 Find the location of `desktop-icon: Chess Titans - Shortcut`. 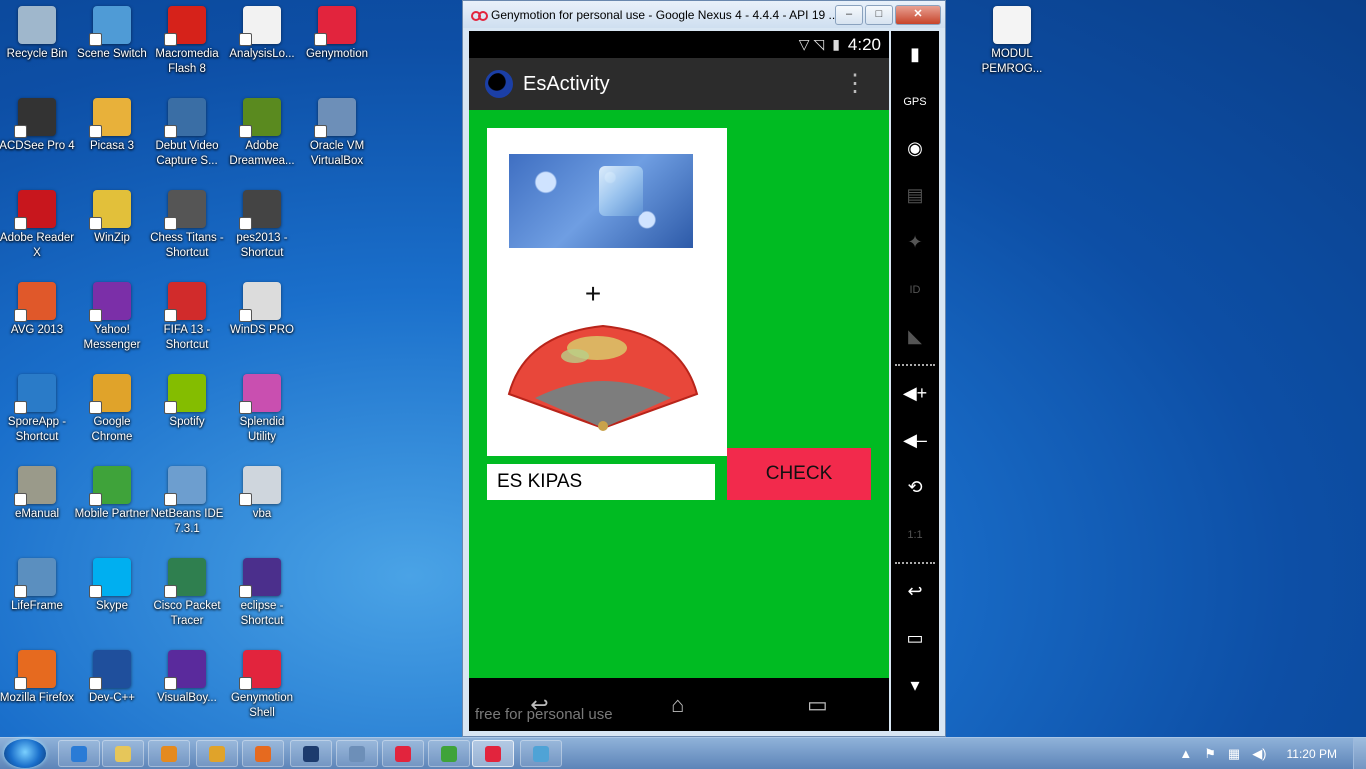

desktop-icon: Chess Titans - Shortcut is located at coordinates (187, 222).